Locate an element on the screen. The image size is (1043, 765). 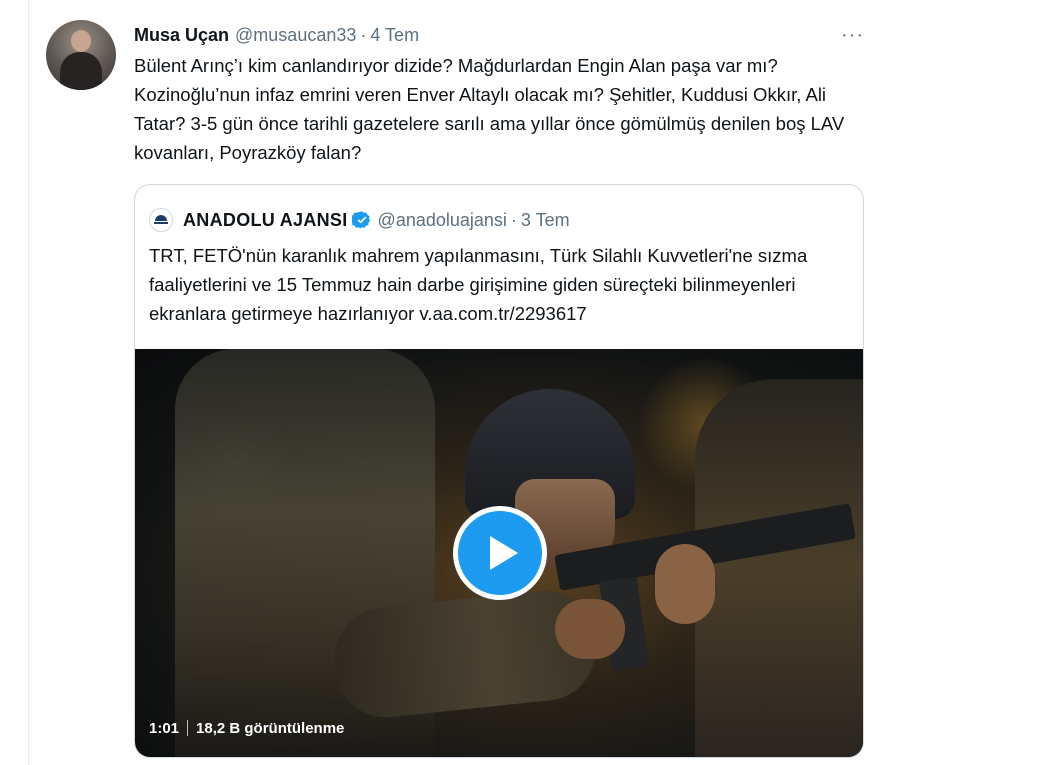
verified-icon is located at coordinates (360, 220).